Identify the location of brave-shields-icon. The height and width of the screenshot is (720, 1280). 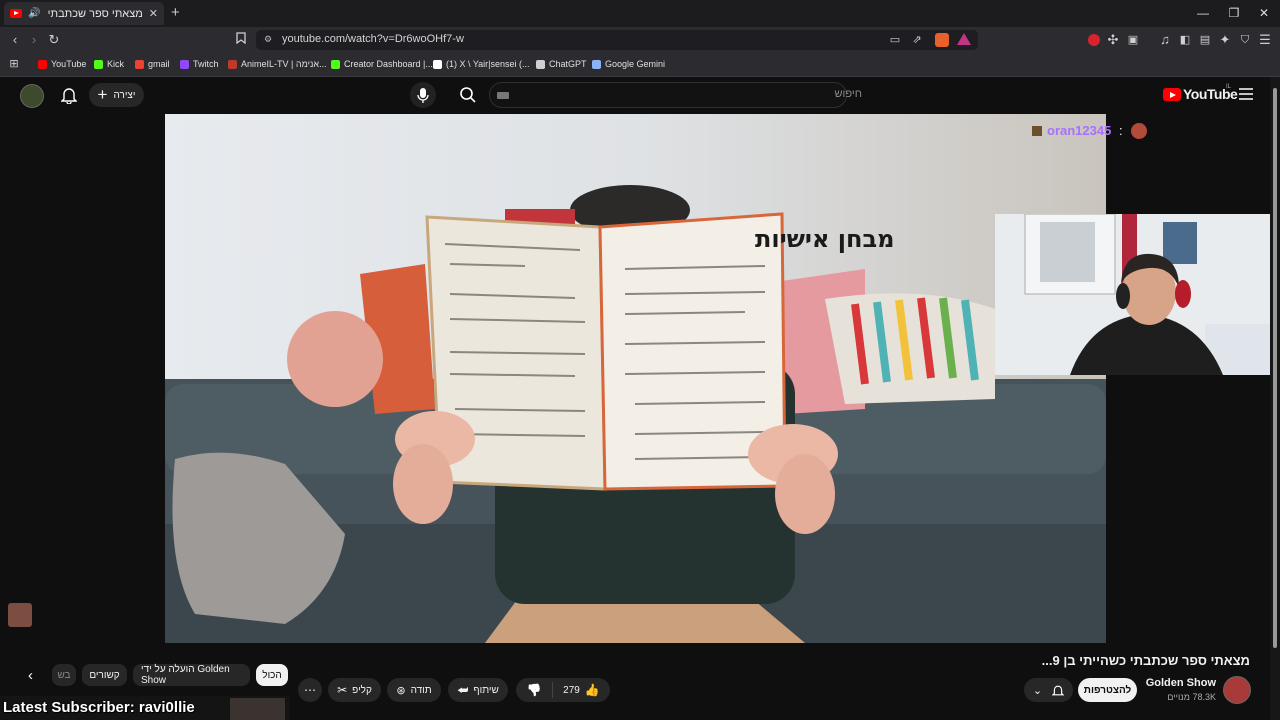
(942, 40).